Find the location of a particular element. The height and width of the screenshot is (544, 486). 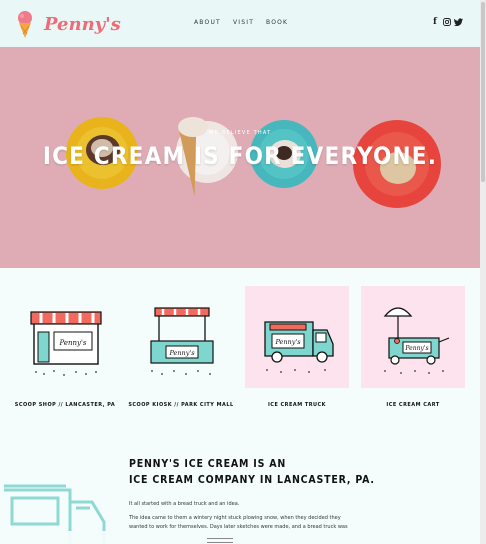

menu-handle-icon is located at coordinates (220, 540).